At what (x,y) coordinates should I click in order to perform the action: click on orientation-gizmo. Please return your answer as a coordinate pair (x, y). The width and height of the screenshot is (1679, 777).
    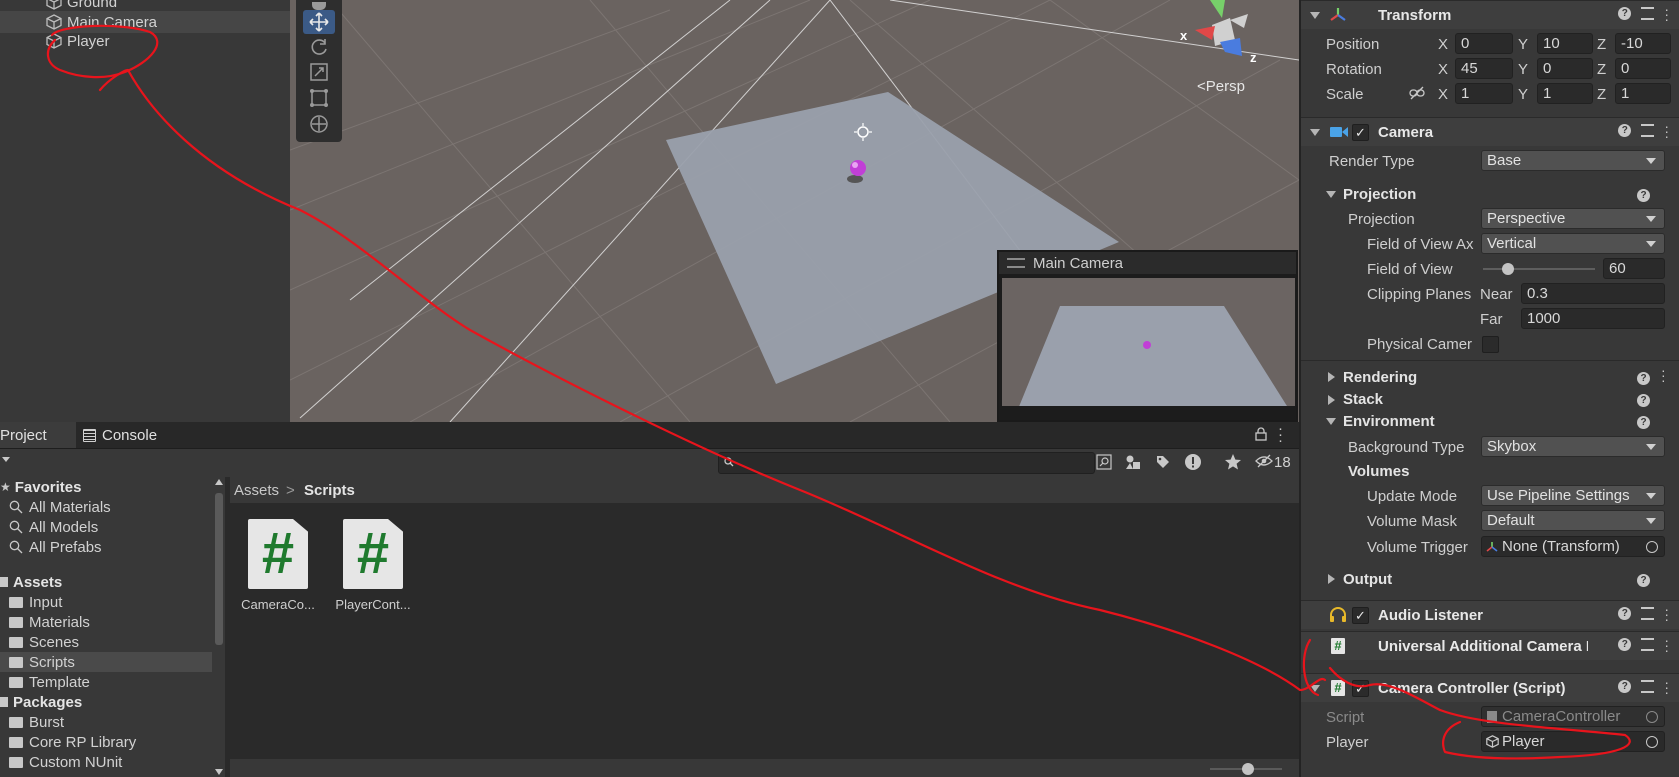
    Looking at the image, I should click on (1221, 28).